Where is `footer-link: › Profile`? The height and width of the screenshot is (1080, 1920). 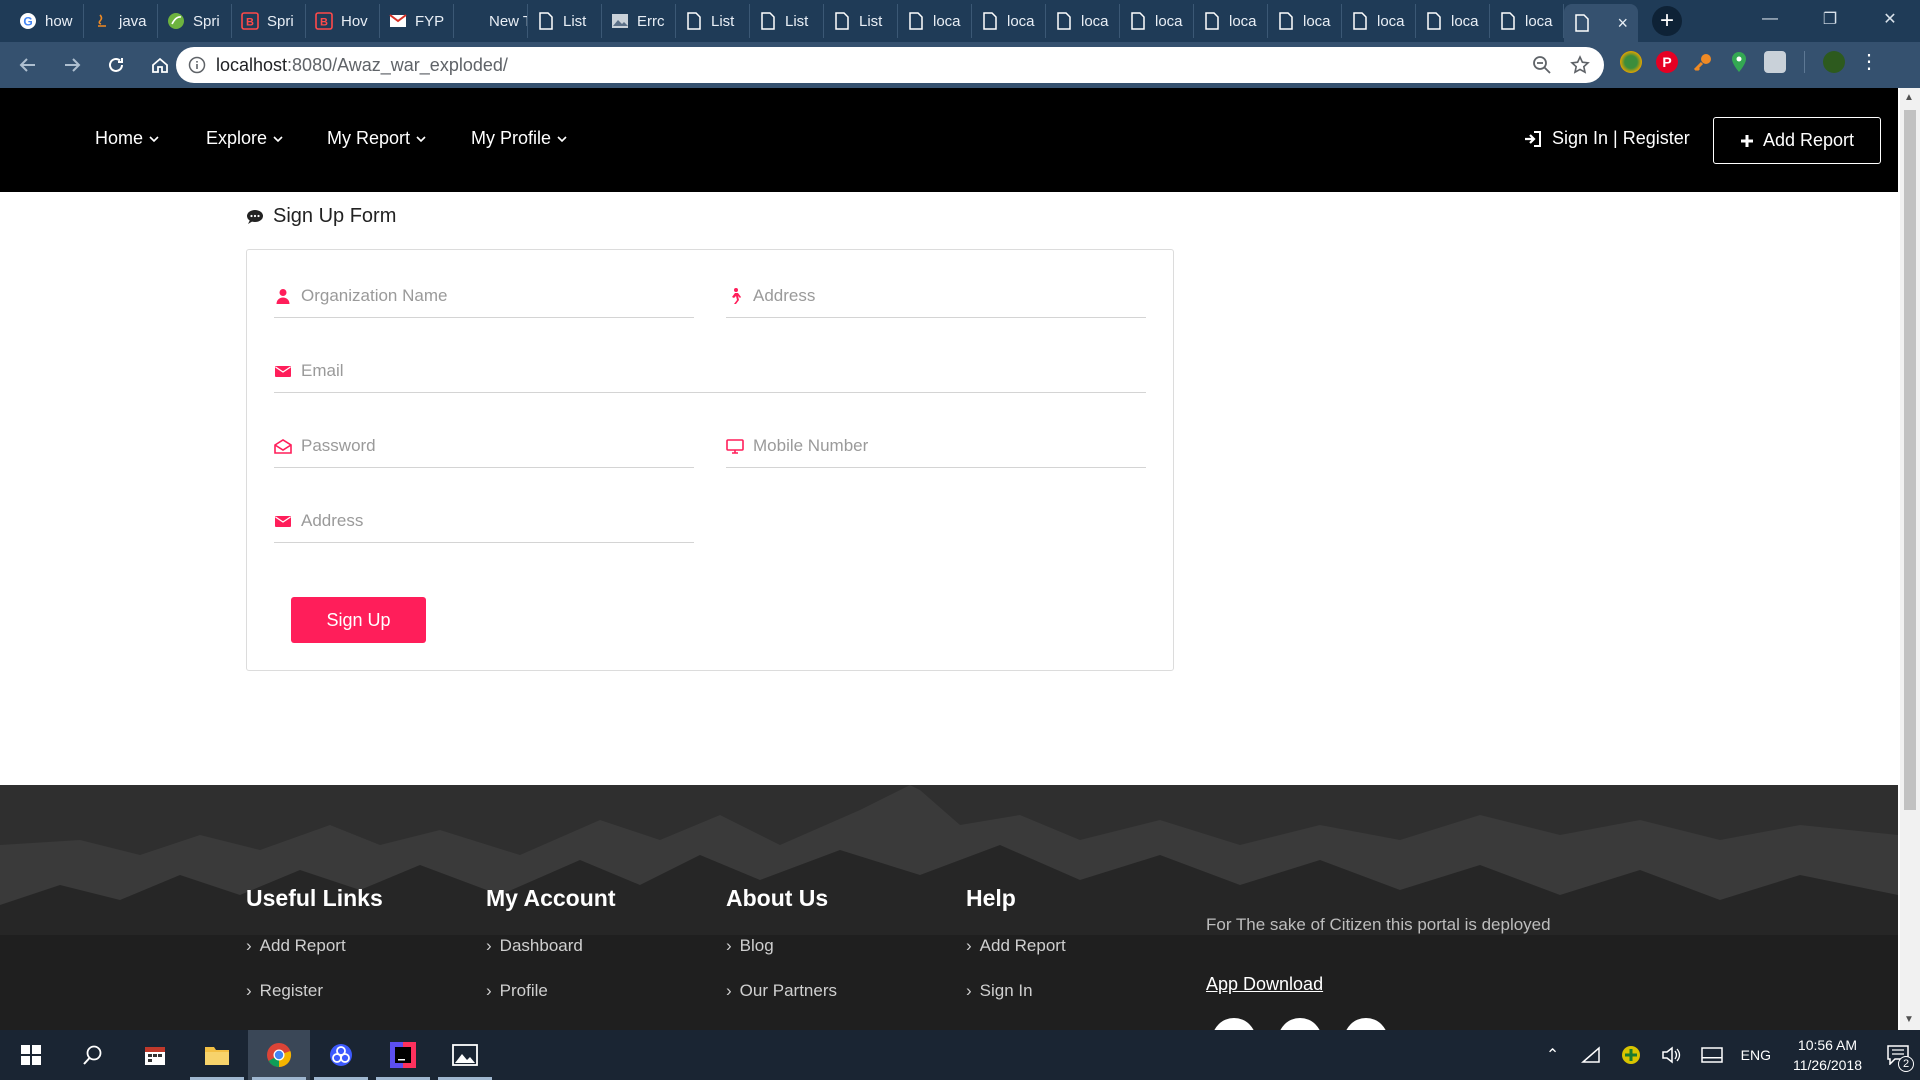
footer-link: › Profile is located at coordinates (551, 1003).